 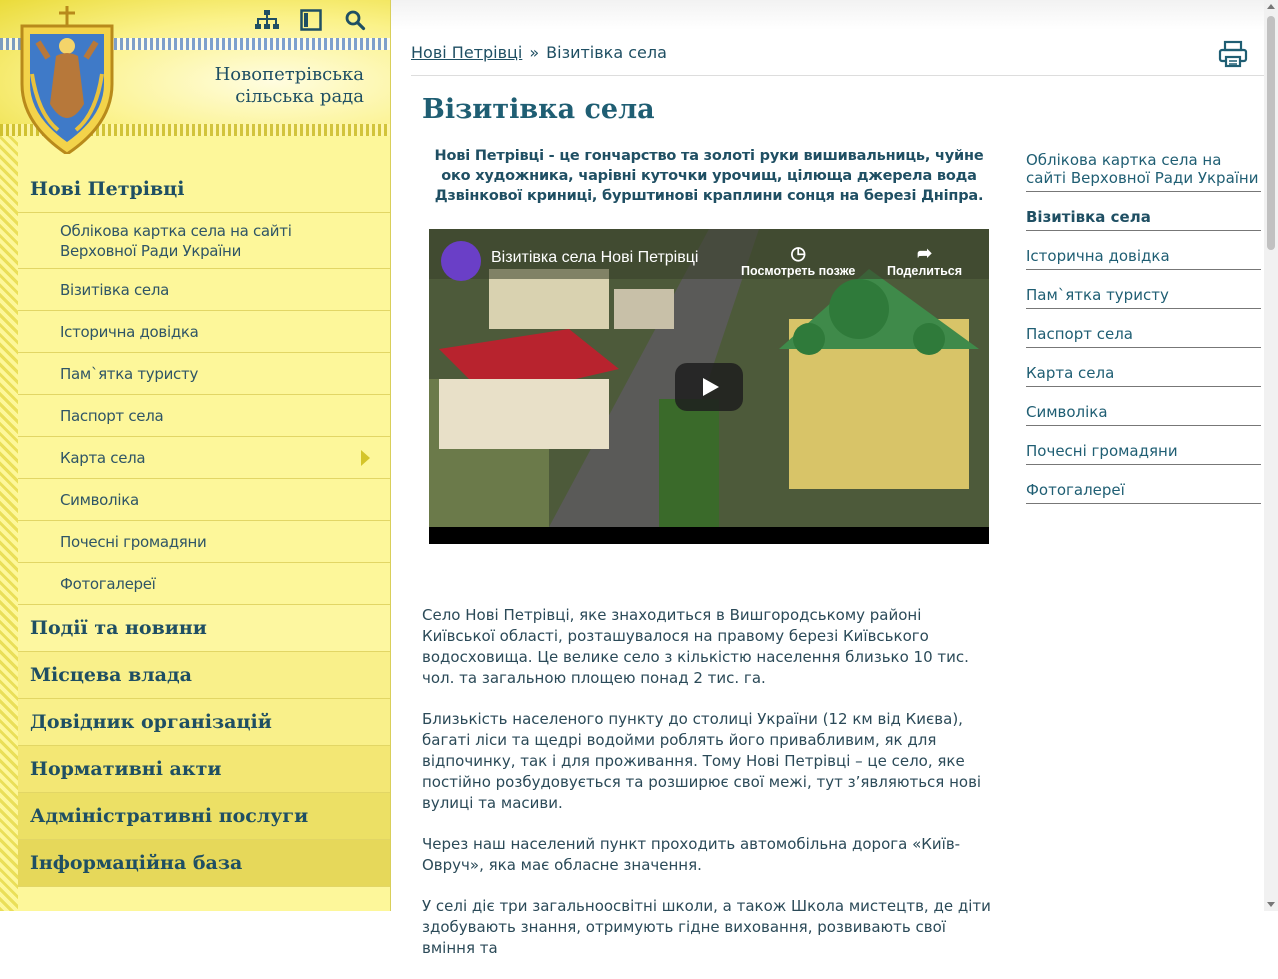 What do you see at coordinates (594, 258) in the screenshot?
I see `video-title: Візитівка села Нові Петрівці` at bounding box center [594, 258].